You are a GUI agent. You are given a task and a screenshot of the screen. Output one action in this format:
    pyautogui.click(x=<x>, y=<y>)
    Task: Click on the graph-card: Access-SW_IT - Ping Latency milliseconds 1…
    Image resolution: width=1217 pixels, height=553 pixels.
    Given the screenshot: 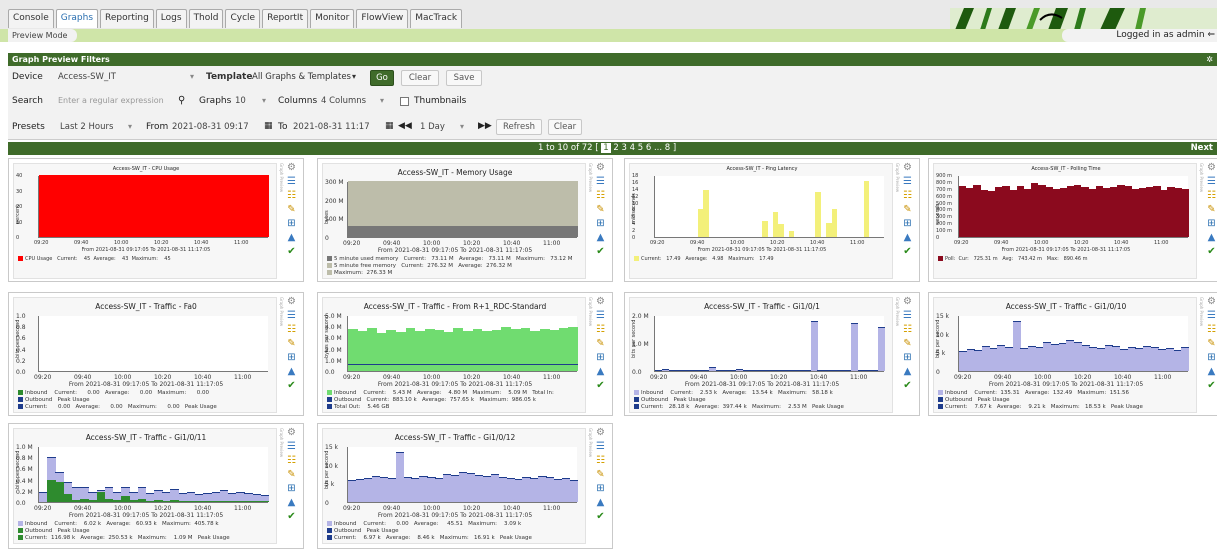 What is the action you would take?
    pyautogui.click(x=772, y=220)
    